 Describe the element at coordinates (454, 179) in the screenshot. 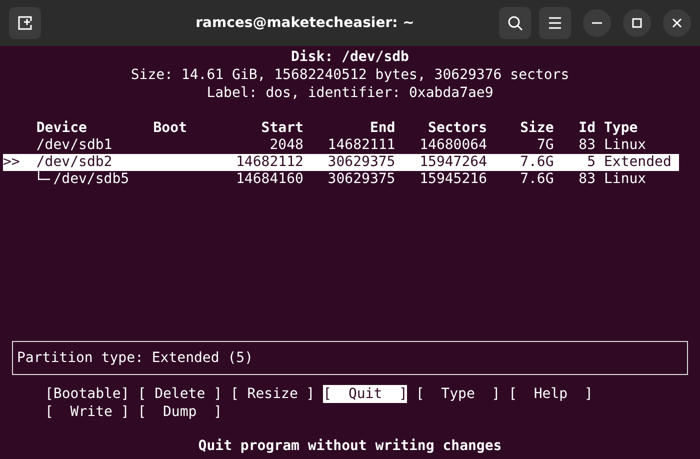

I see `table-cell: 15945216` at that location.